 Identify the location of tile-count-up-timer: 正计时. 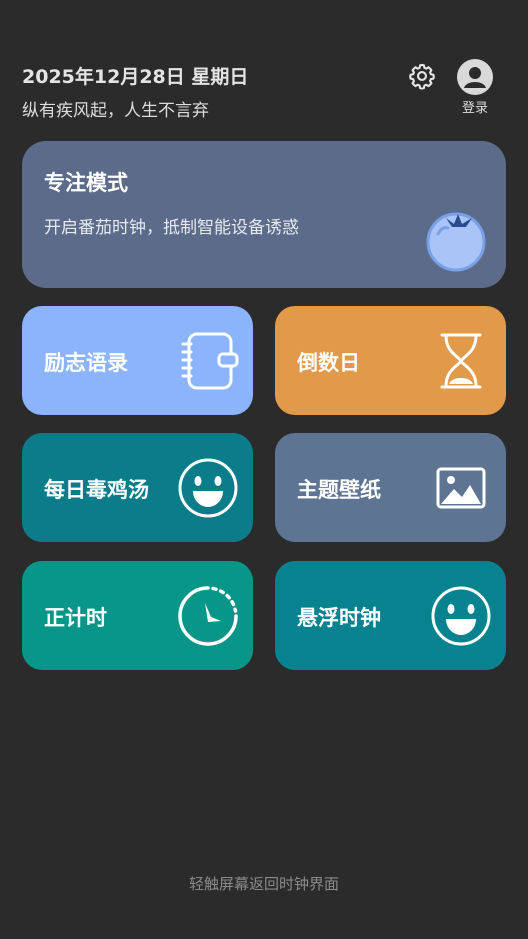
(137, 615).